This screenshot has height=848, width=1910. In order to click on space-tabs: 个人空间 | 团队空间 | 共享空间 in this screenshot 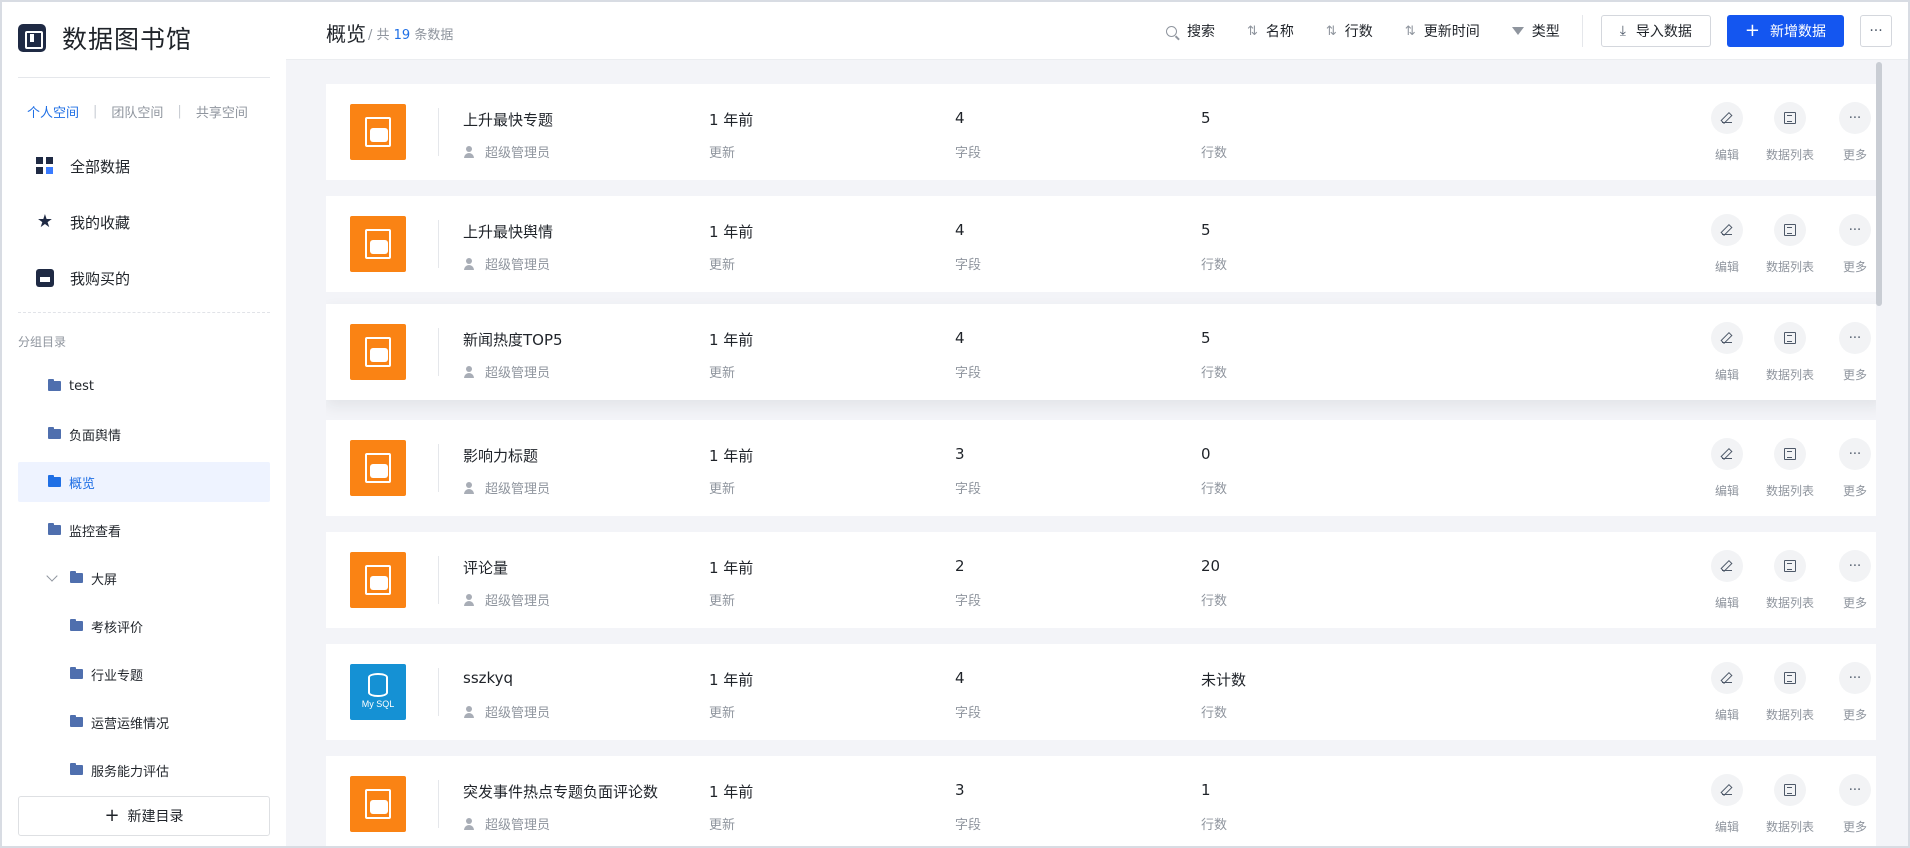, I will do `click(137, 111)`.